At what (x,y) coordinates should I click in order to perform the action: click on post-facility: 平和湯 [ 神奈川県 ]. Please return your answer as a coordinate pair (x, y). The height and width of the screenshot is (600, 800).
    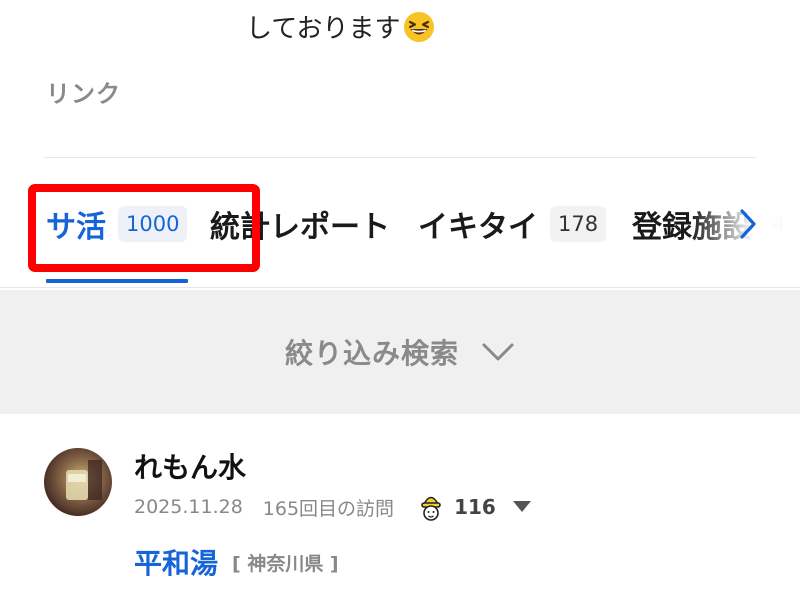
    Looking at the image, I should click on (236, 562).